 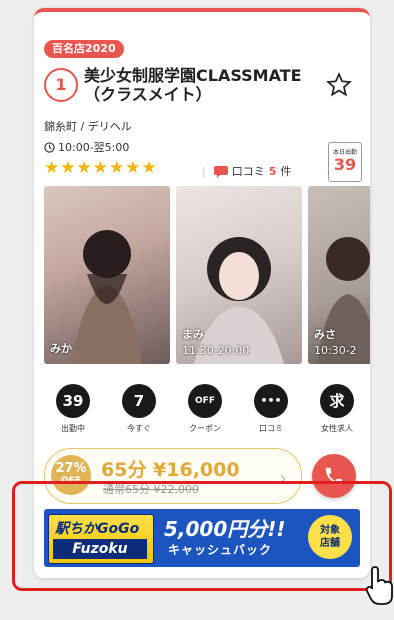 What do you see at coordinates (71, 468) in the screenshot?
I see `discount-percent: 27%` at bounding box center [71, 468].